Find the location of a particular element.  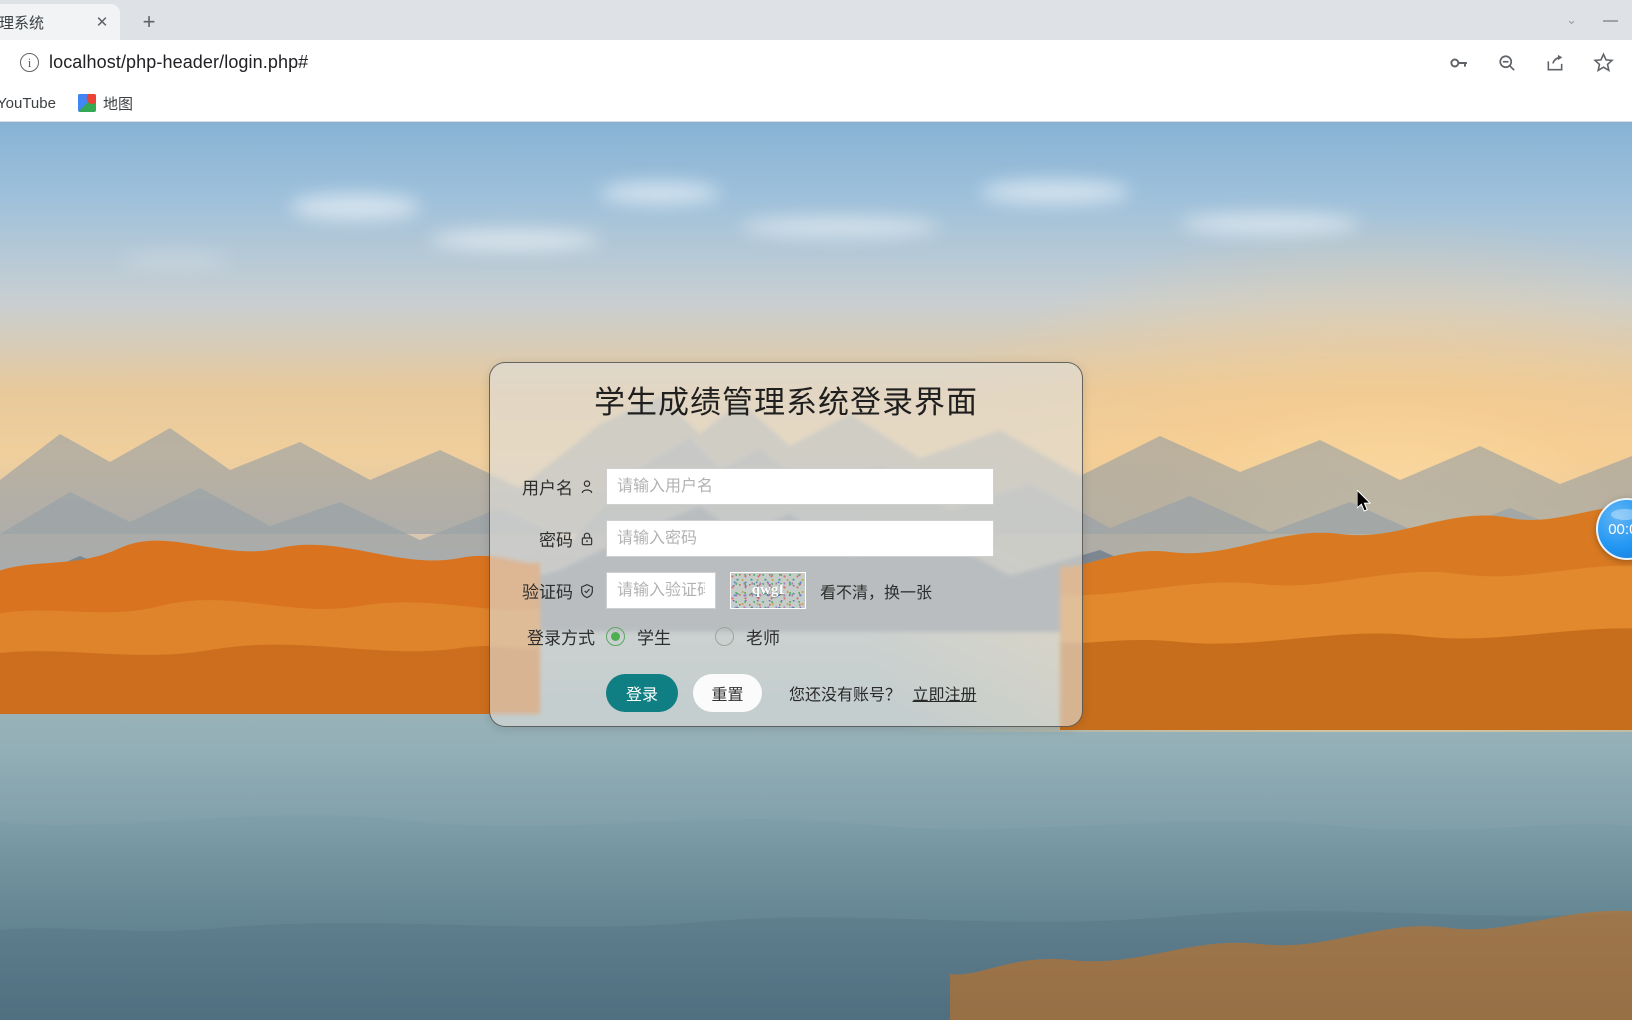

bookmark-maps: 地图 is located at coordinates (105, 103).